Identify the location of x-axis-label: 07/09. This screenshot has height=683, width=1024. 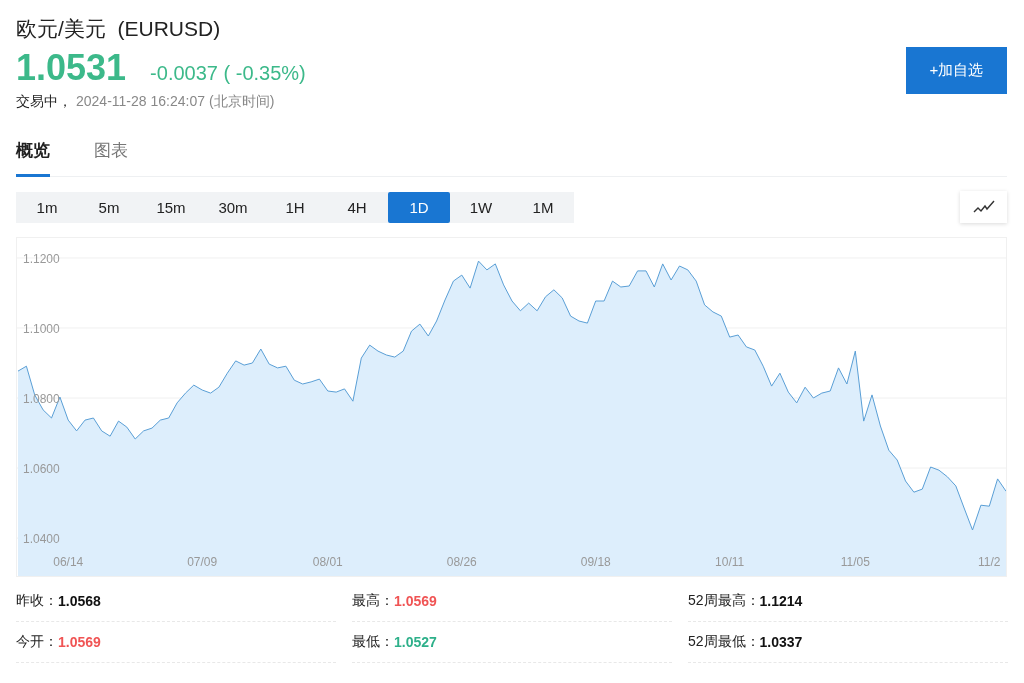
(202, 562).